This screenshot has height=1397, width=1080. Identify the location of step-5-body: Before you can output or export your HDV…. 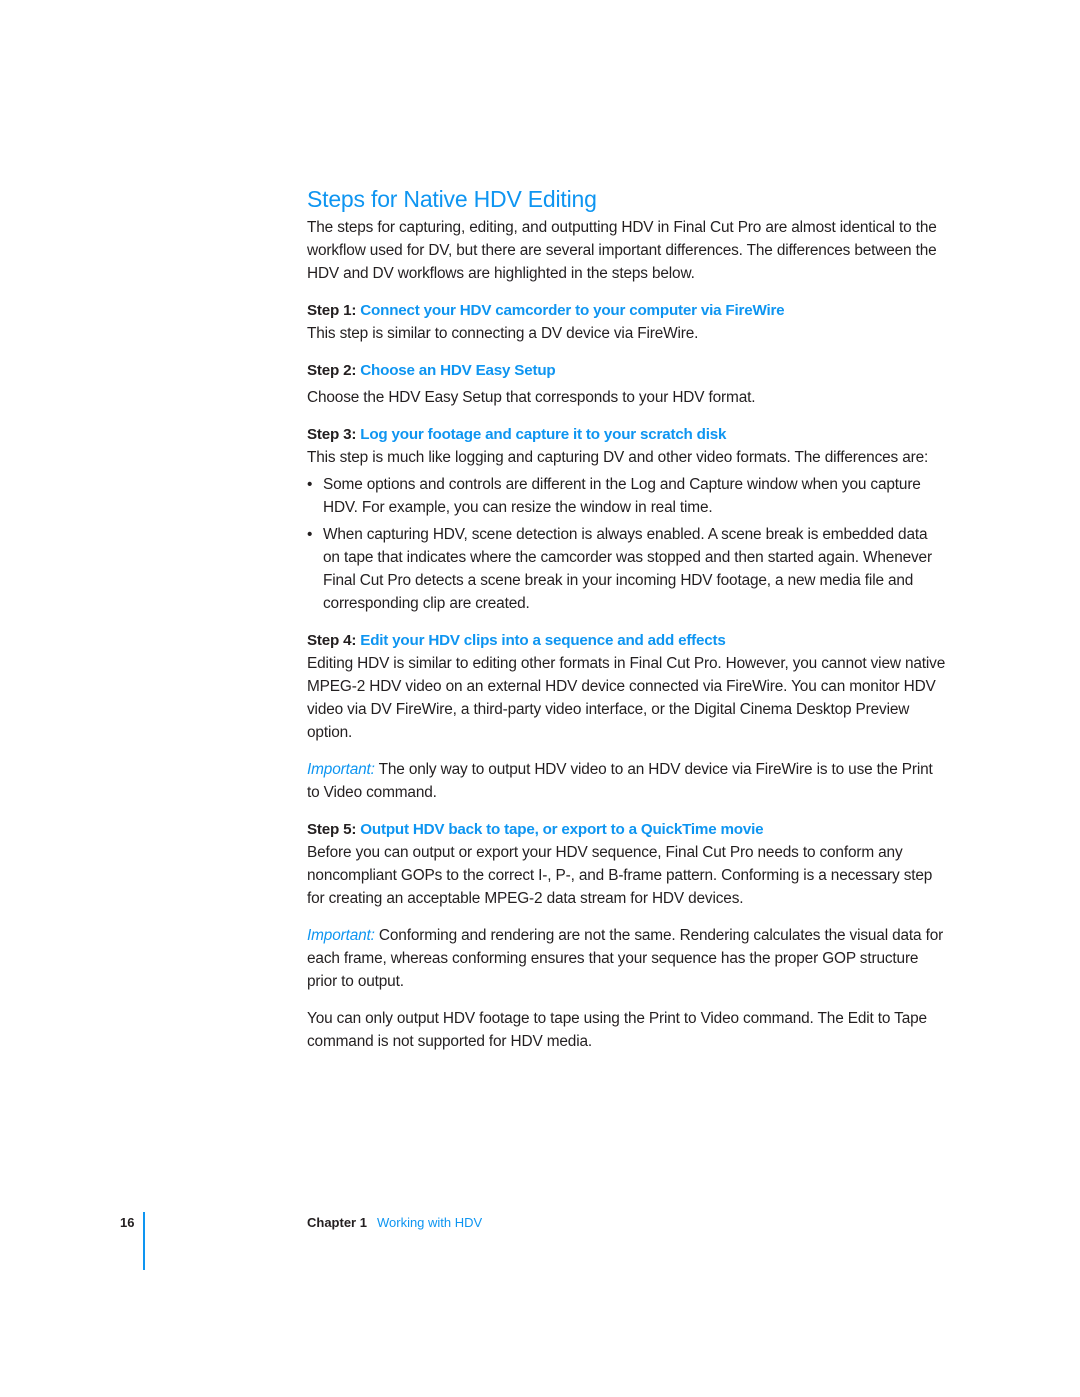
(620, 875).